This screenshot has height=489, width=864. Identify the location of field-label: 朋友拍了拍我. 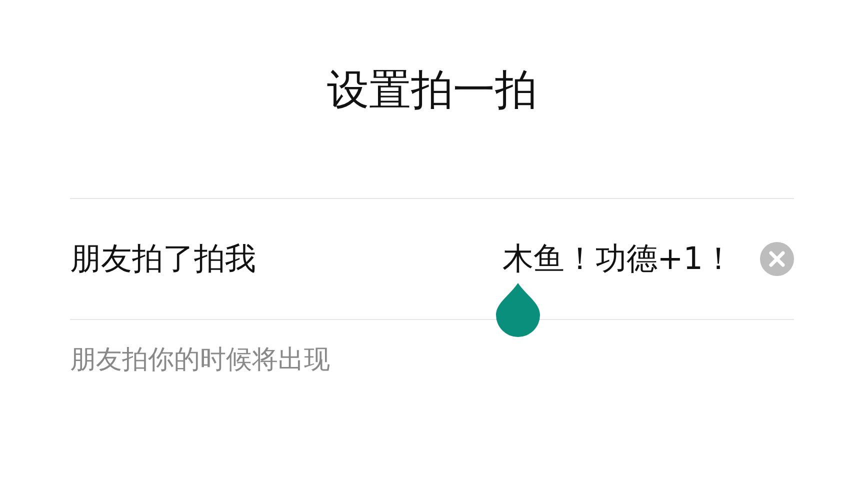
(163, 259).